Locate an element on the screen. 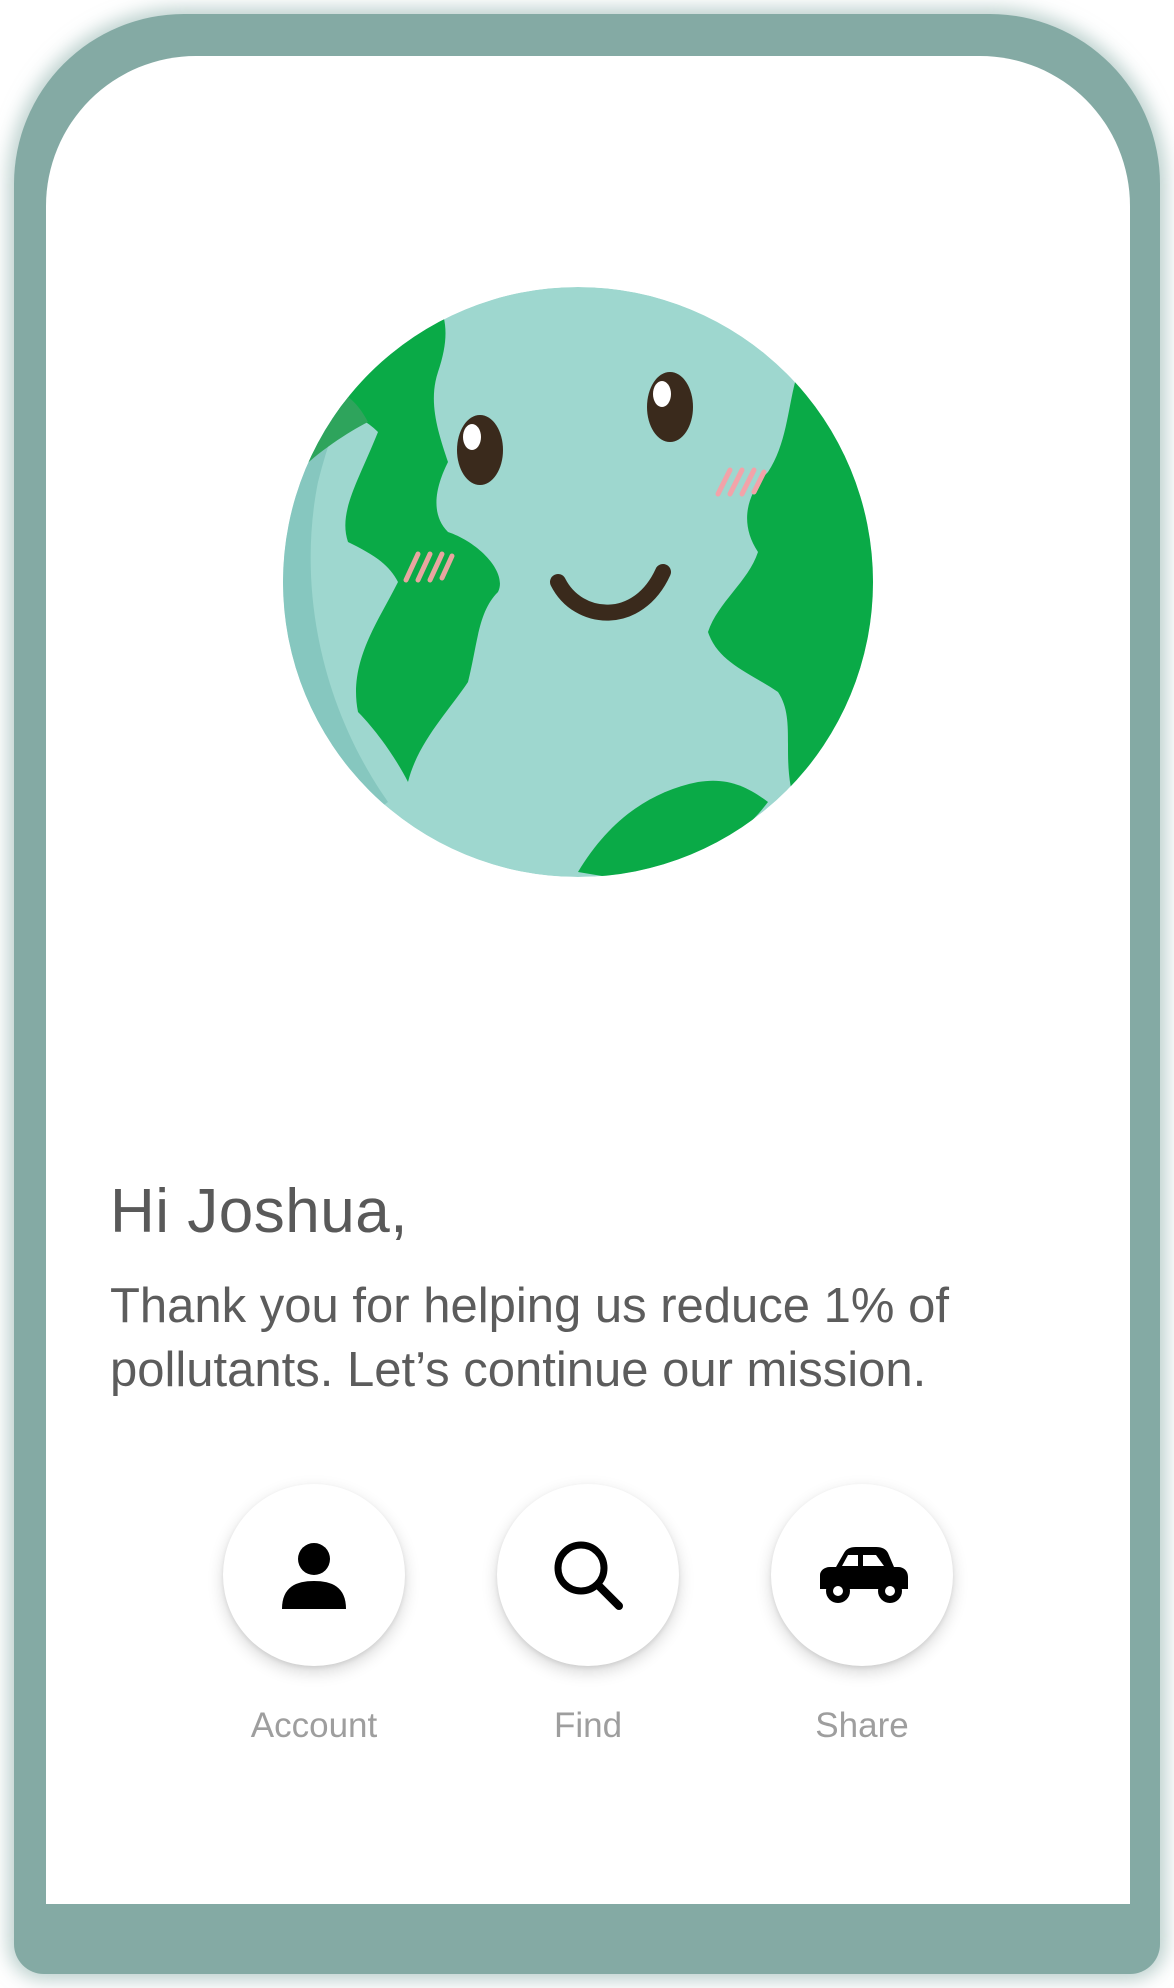  find-circle is located at coordinates (588, 1575).